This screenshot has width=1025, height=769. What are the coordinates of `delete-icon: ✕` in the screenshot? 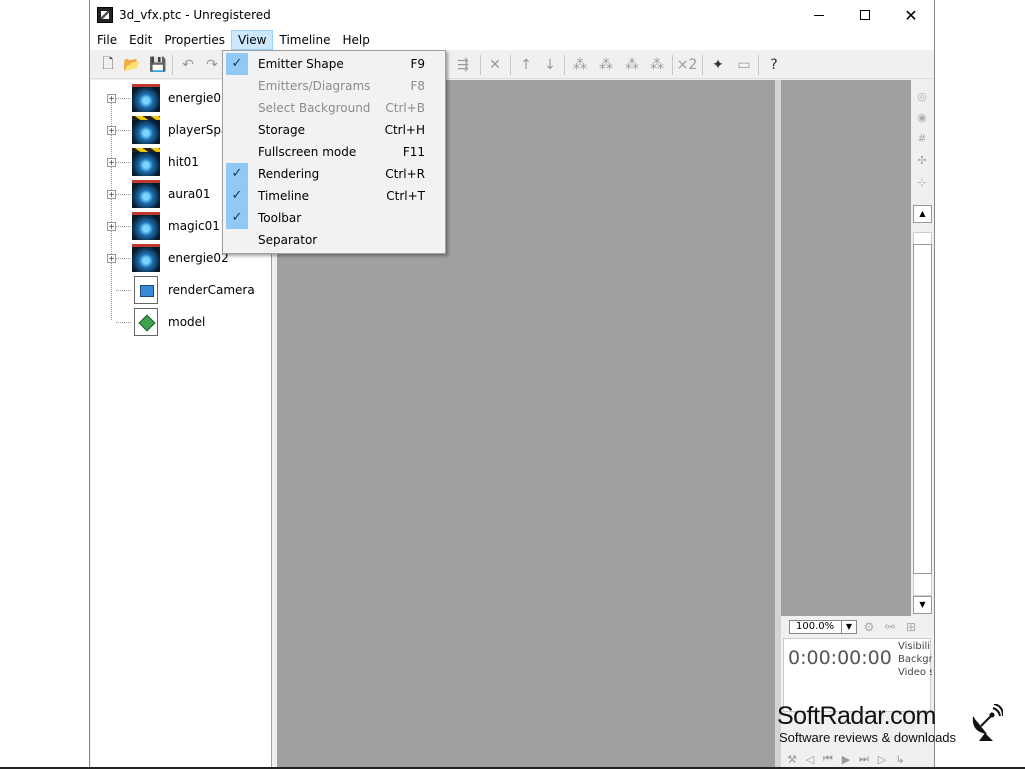 It's located at (495, 65).